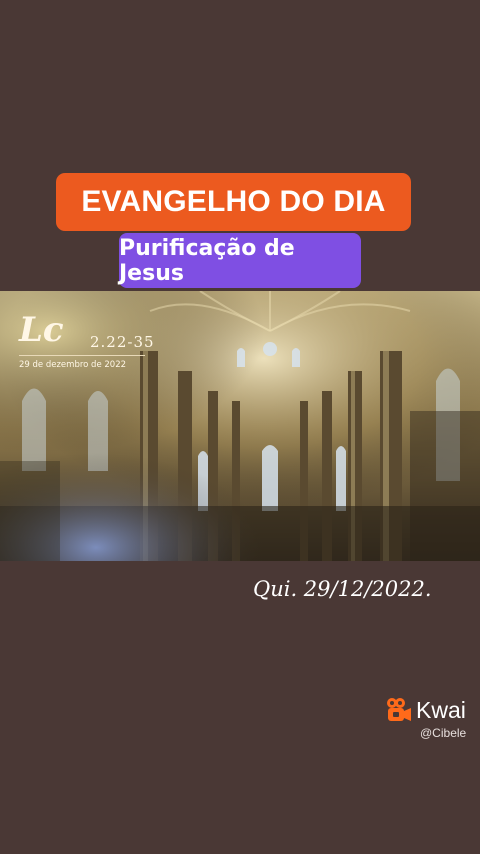 The image size is (480, 854). What do you see at coordinates (122, 342) in the screenshot?
I see `scripture-verses: 2.22-35` at bounding box center [122, 342].